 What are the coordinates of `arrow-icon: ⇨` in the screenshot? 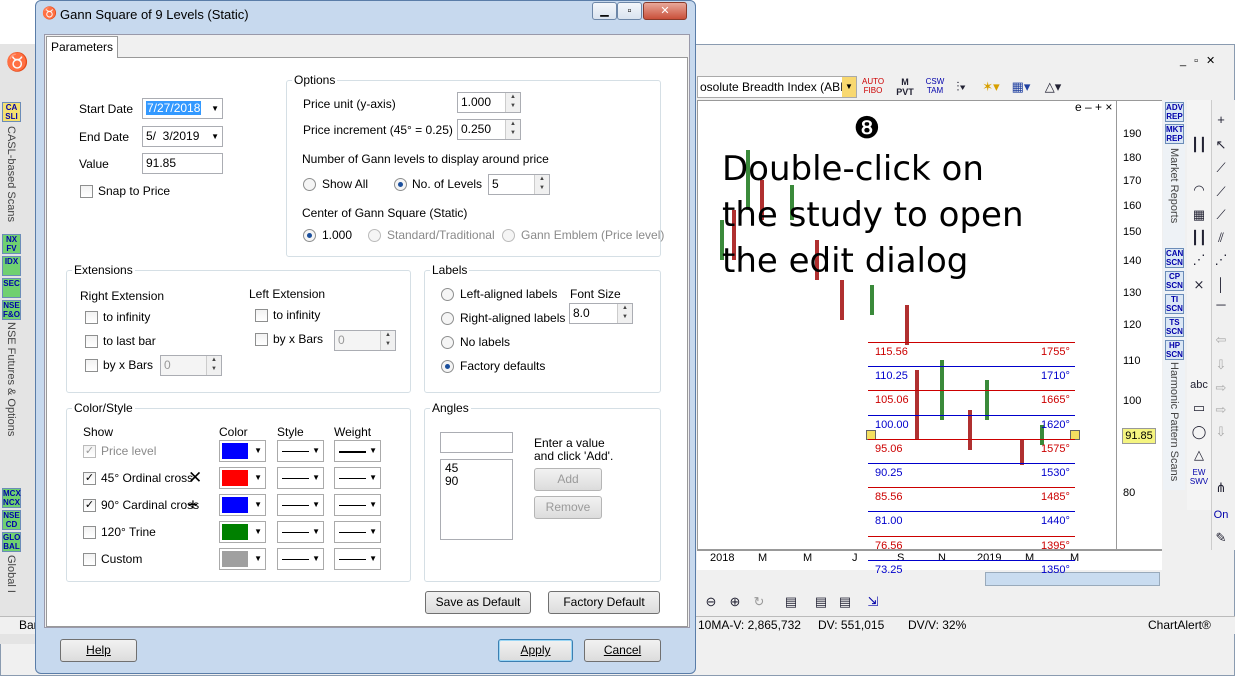 It's located at (1221, 388).